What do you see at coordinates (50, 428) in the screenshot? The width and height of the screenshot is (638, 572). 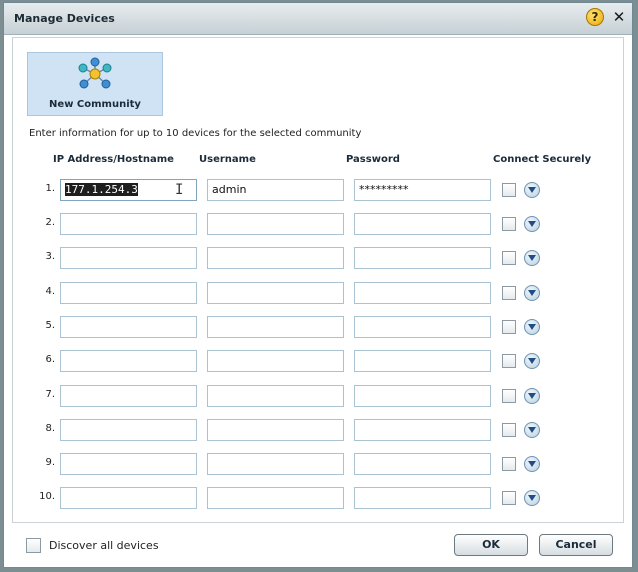 I see `row-number: 8.` at bounding box center [50, 428].